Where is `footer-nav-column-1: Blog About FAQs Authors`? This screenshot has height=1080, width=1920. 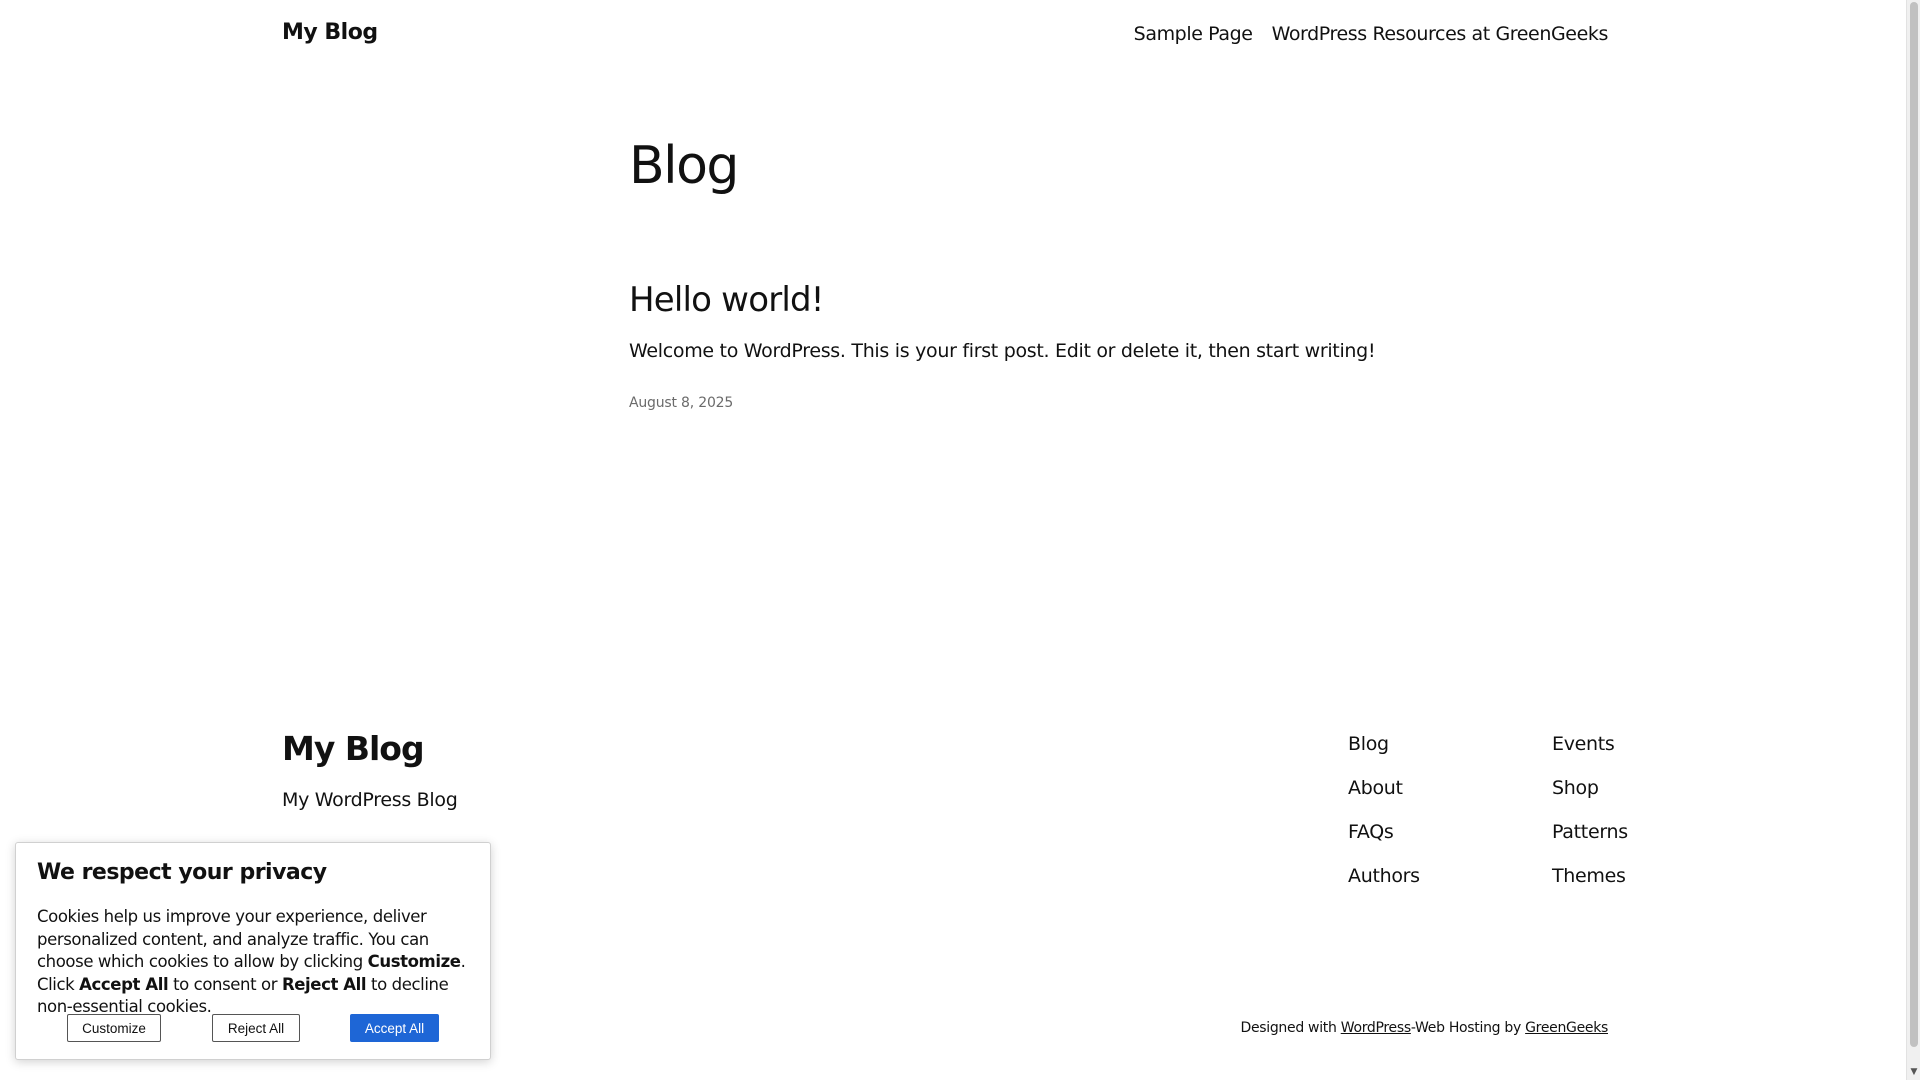
footer-nav-column-1: Blog About FAQs Authors is located at coordinates (1384, 821).